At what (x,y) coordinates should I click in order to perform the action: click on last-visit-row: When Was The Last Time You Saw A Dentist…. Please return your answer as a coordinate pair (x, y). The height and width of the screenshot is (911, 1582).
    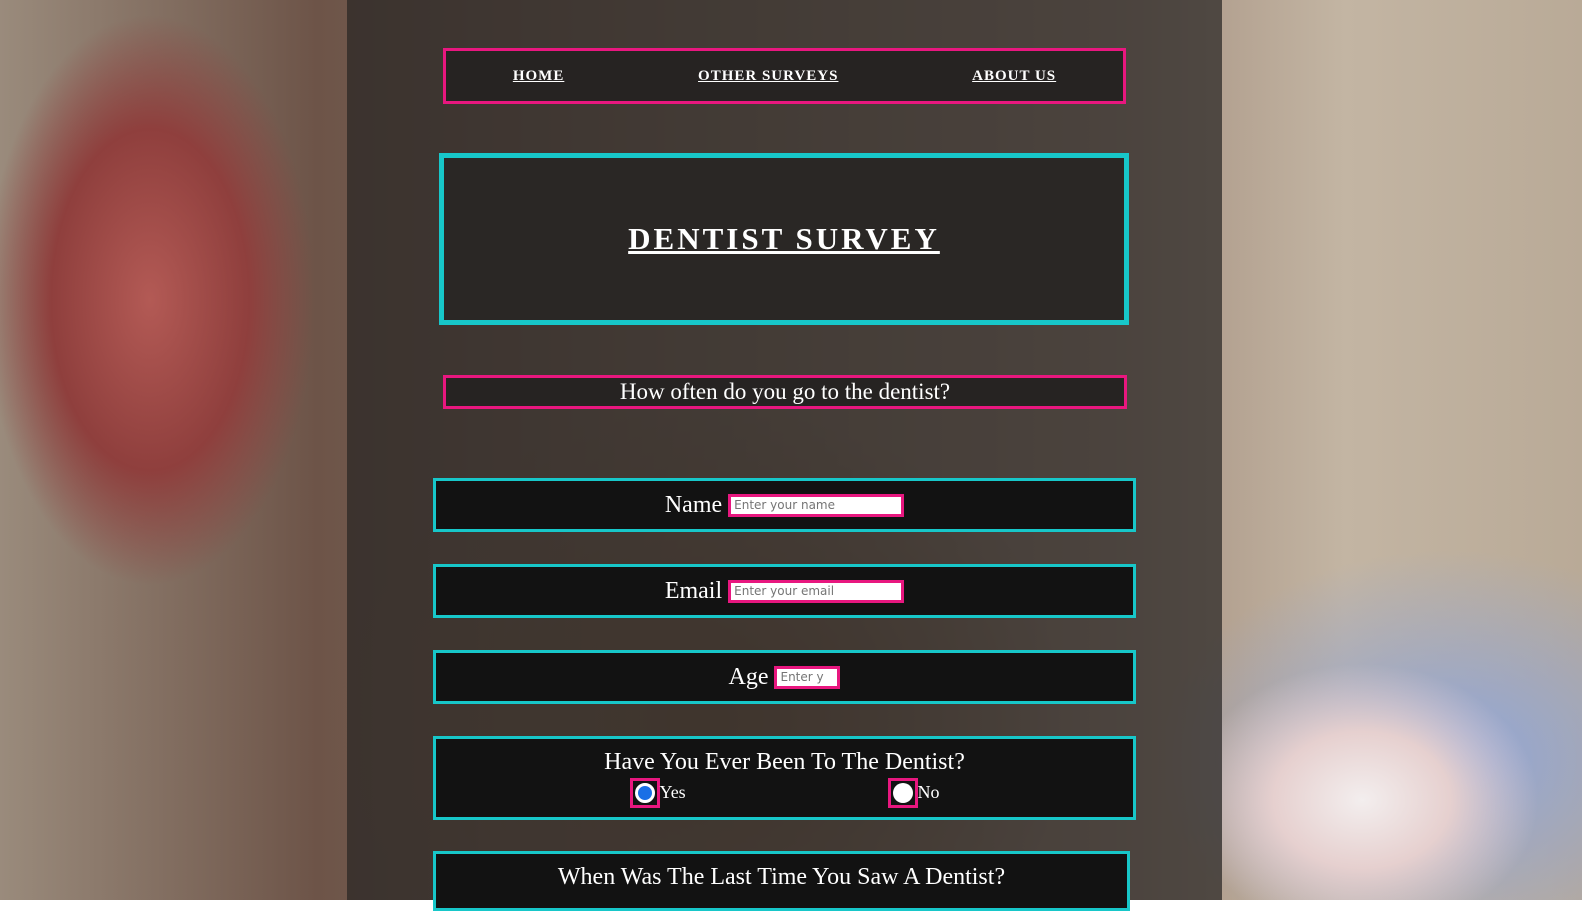
    Looking at the image, I should click on (781, 881).